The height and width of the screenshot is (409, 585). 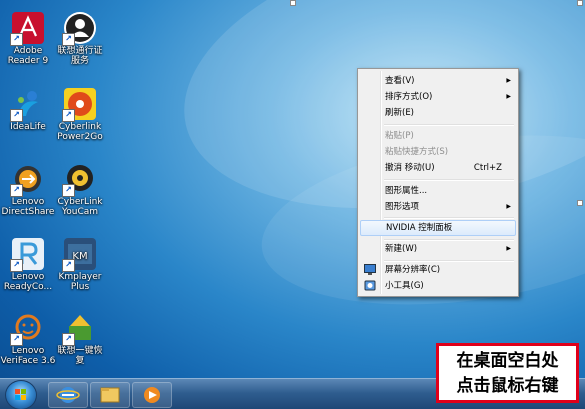 I want to click on monitor-icon, so click(x=370, y=269).